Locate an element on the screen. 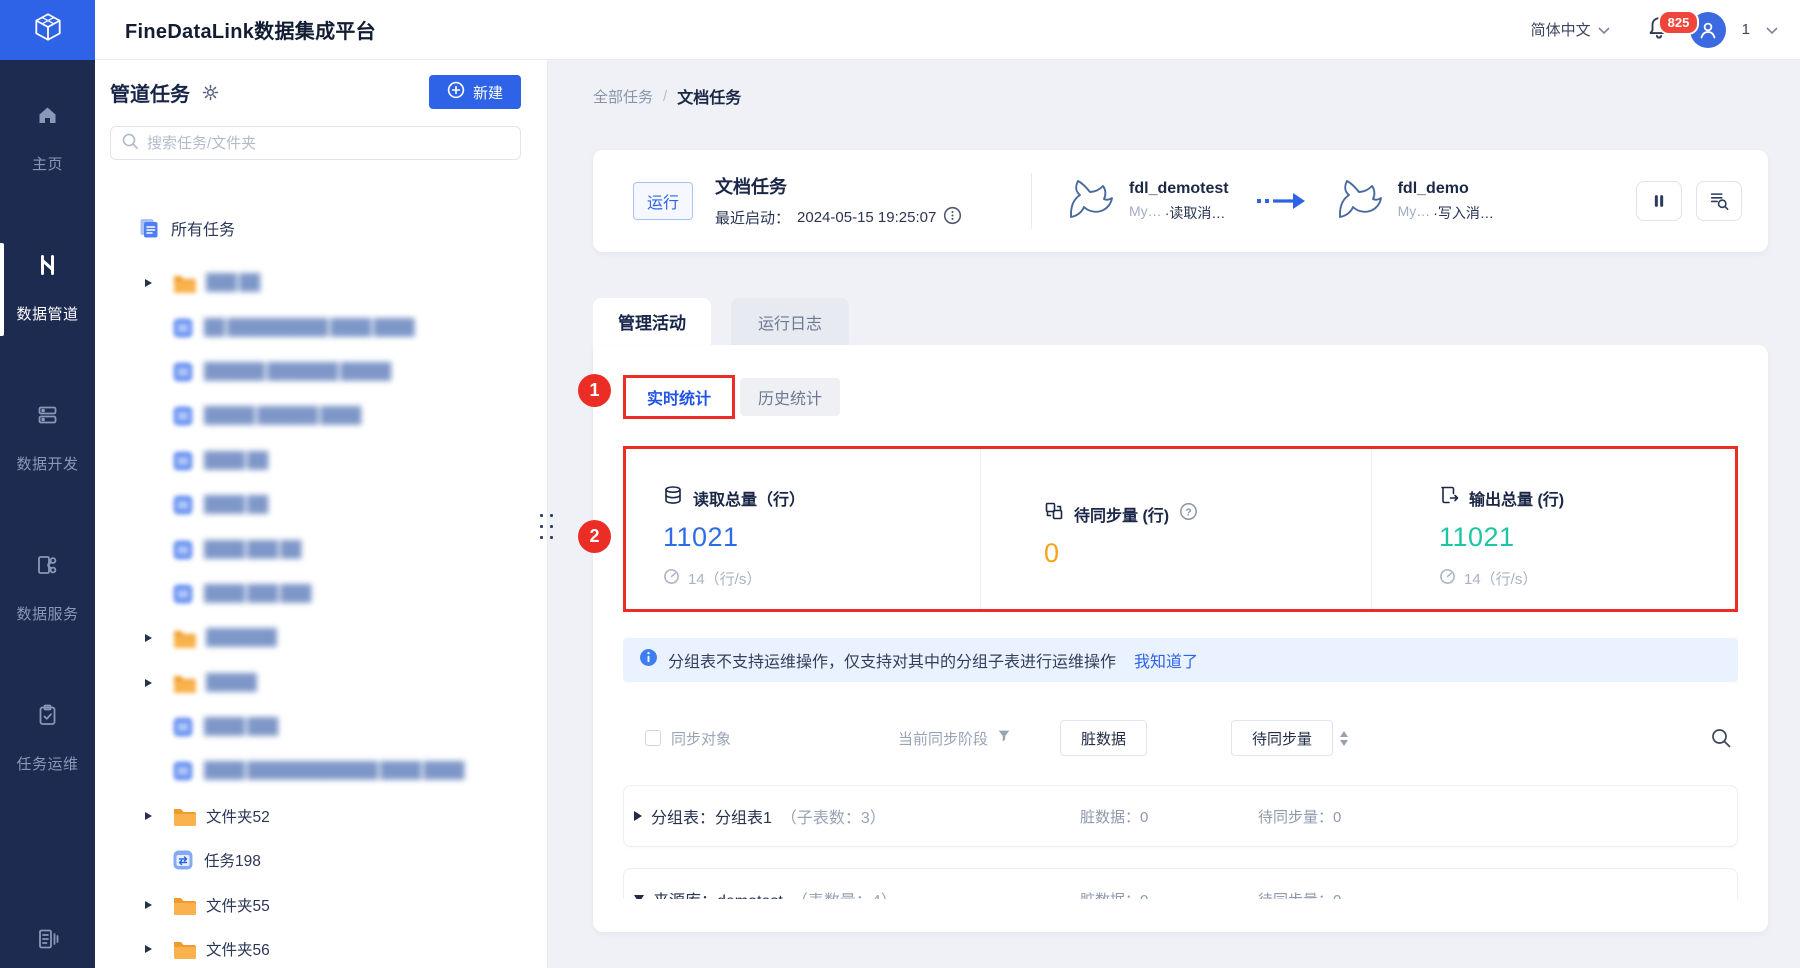 This screenshot has width=1800, height=968. tree-item-folder: ███ ██ is located at coordinates (321, 283).